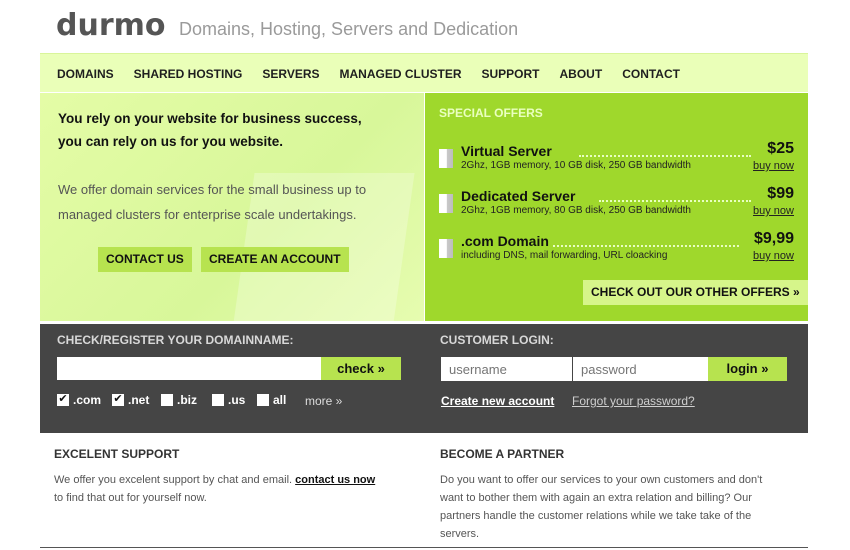  What do you see at coordinates (275, 259) in the screenshot?
I see `create-account-button: CREATE AN ACCOUNT` at bounding box center [275, 259].